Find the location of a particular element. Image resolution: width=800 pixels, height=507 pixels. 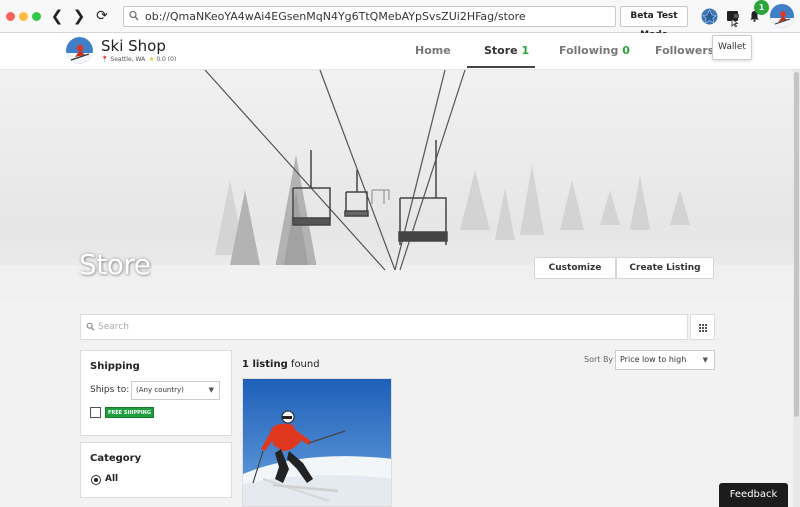

discover-icon is located at coordinates (709, 16).